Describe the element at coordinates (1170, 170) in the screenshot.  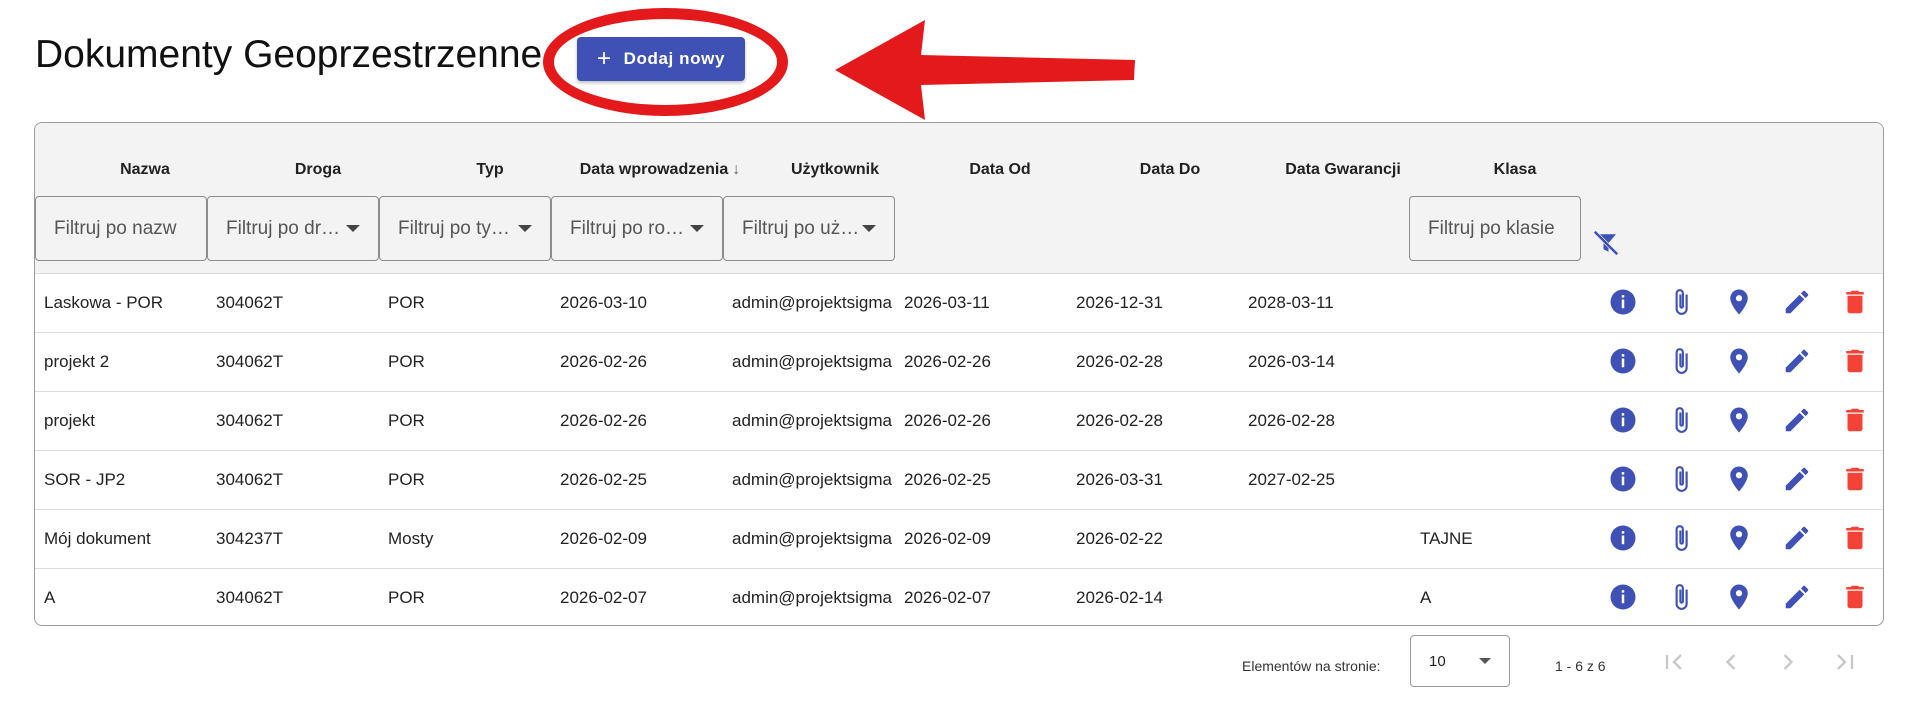
I see `column-header-data-do: Data Do` at that location.